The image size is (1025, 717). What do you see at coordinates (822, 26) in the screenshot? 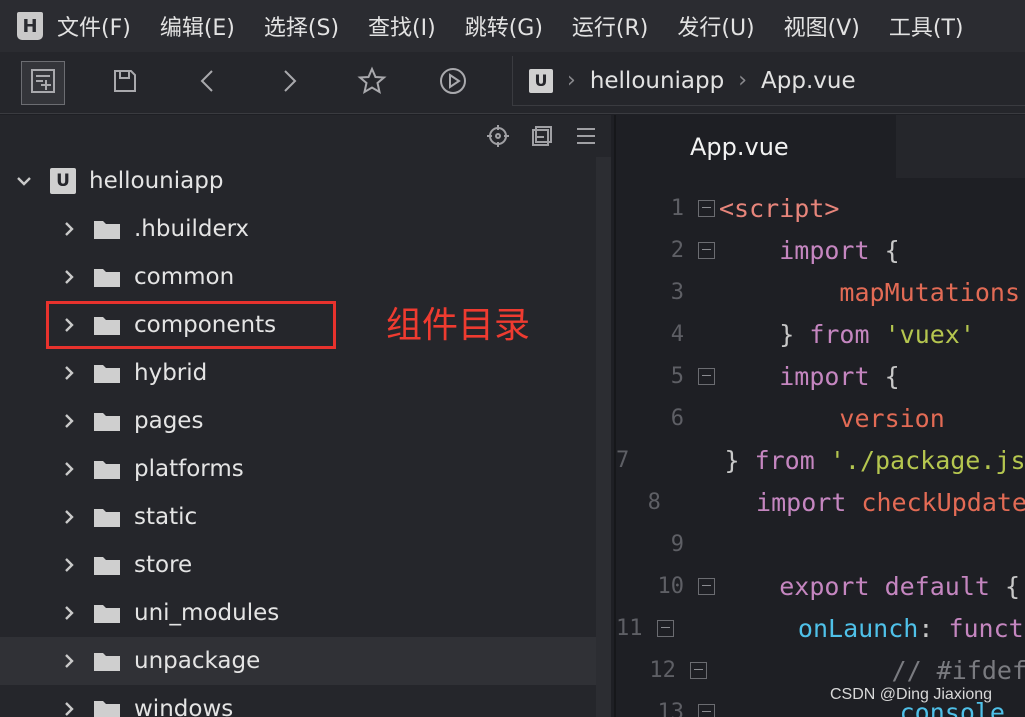
I see `menu-item: 视图(V)` at bounding box center [822, 26].